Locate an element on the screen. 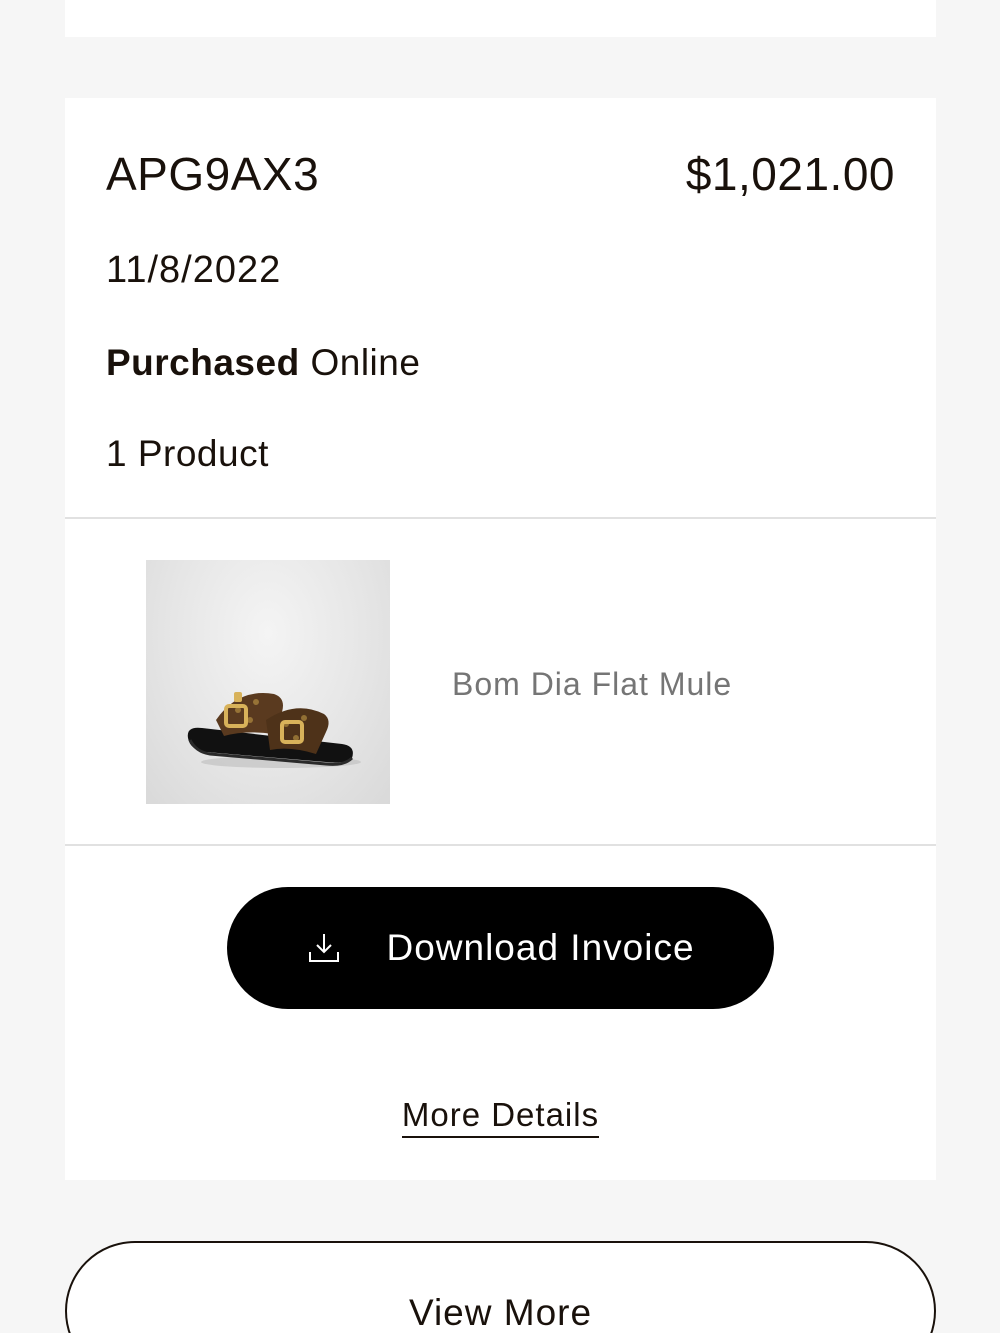 The image size is (1000, 1333). more-details-link: More Details is located at coordinates (500, 1116).